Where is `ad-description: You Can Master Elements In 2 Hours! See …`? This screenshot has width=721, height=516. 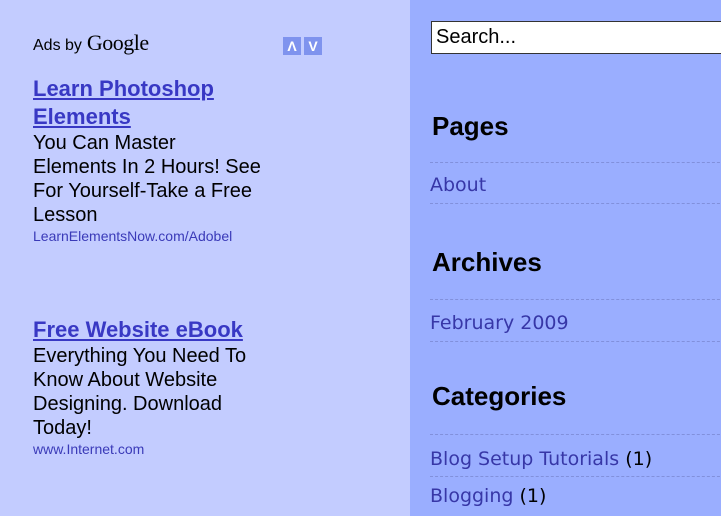 ad-description: You Can Master Elements In 2 Hours! See … is located at coordinates (193, 179).